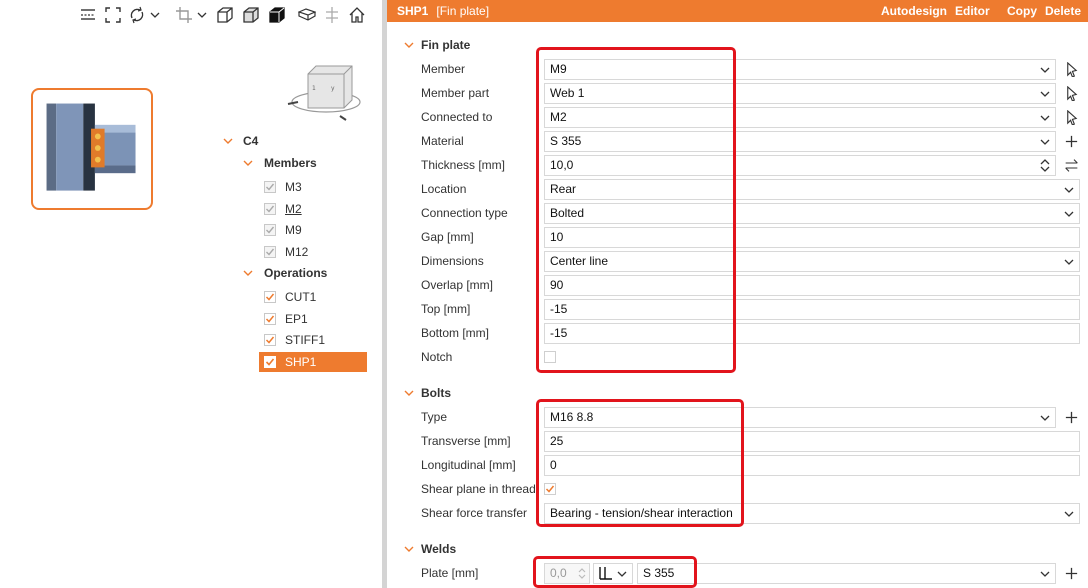 This screenshot has width=1088, height=588. Describe the element at coordinates (113, 15) in the screenshot. I see `fit-view-icon` at that location.